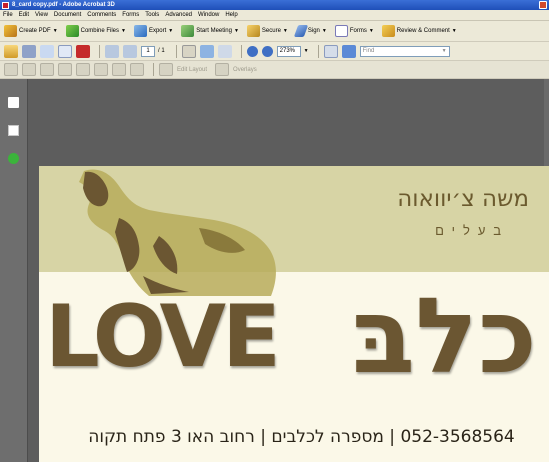 The width and height of the screenshot is (549, 462). Describe the element at coordinates (99, 31) in the screenshot. I see `combine-files-label: Combine Files` at that location.